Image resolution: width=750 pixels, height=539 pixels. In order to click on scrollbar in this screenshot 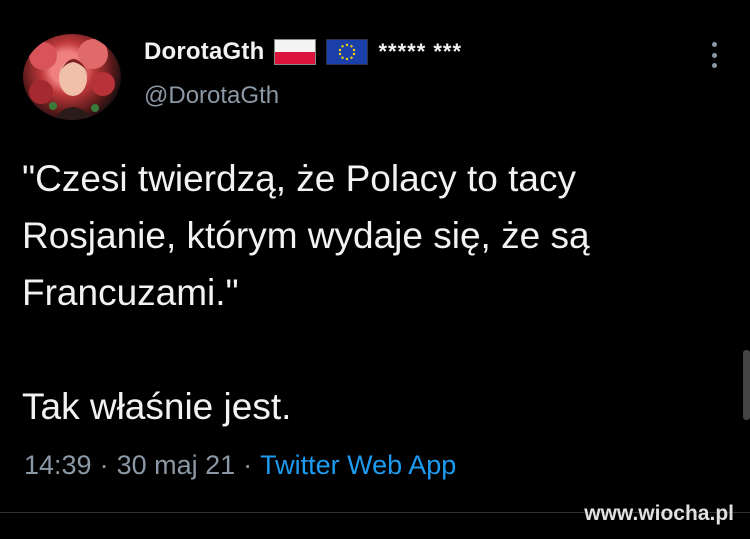, I will do `click(746, 385)`.